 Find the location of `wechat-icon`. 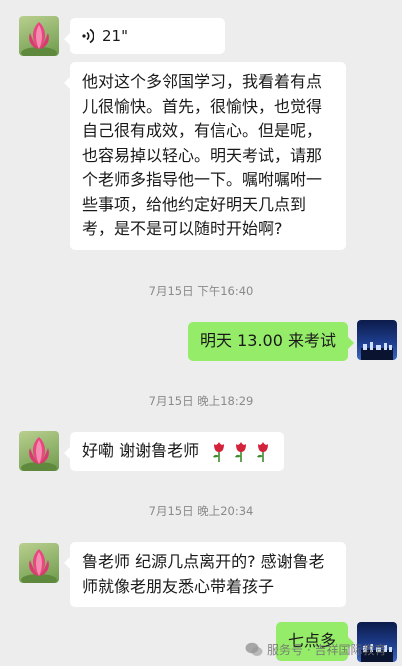

wechat-icon is located at coordinates (254, 649).